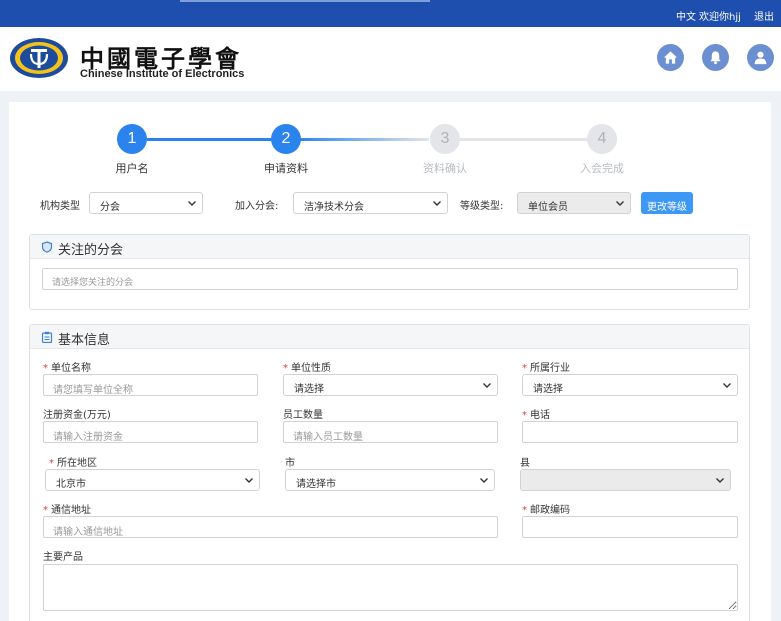 The width and height of the screenshot is (781, 621). Describe the element at coordinates (445, 139) in the screenshot. I see `step-3-circle: 3` at that location.